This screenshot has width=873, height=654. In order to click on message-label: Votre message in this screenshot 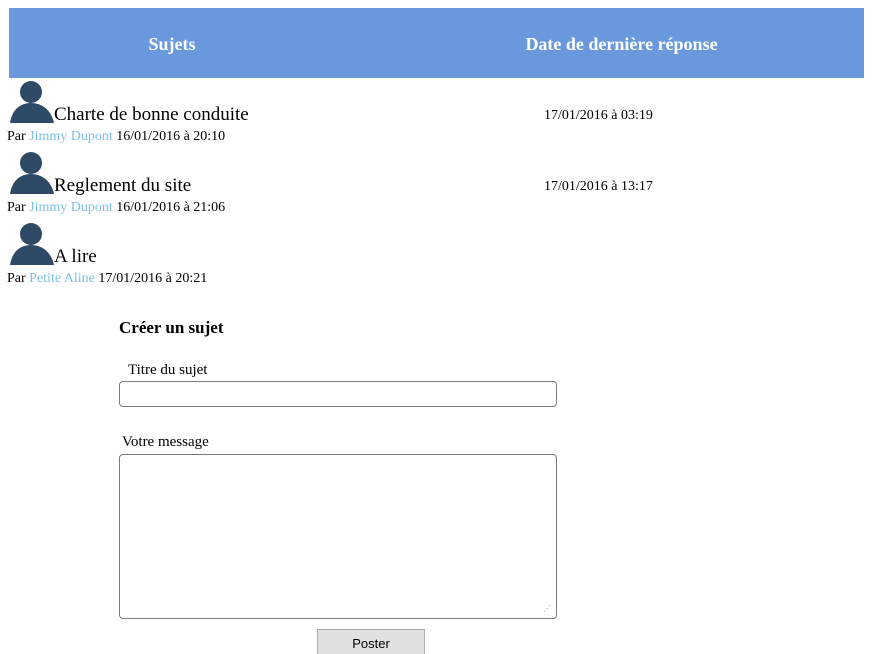, I will do `click(165, 442)`.